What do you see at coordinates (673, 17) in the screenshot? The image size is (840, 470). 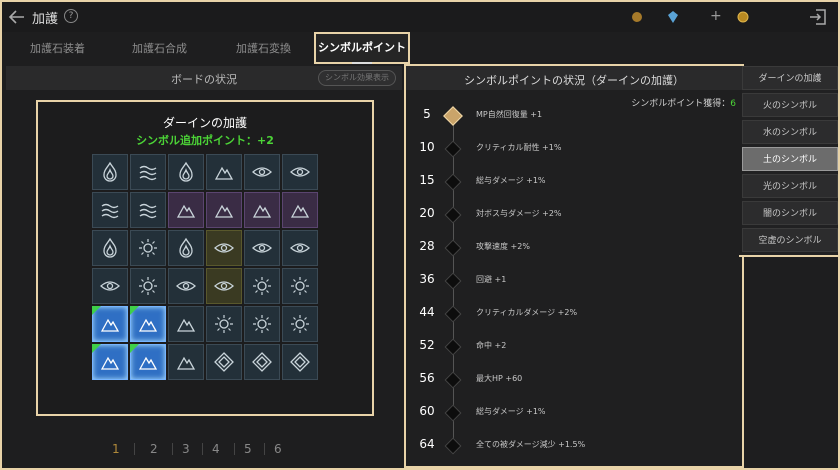 I see `gem-icon` at bounding box center [673, 17].